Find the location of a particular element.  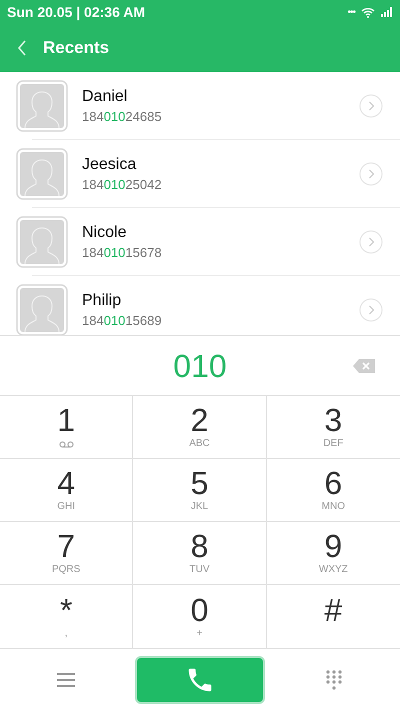

dial-key: 0 + is located at coordinates (200, 616).